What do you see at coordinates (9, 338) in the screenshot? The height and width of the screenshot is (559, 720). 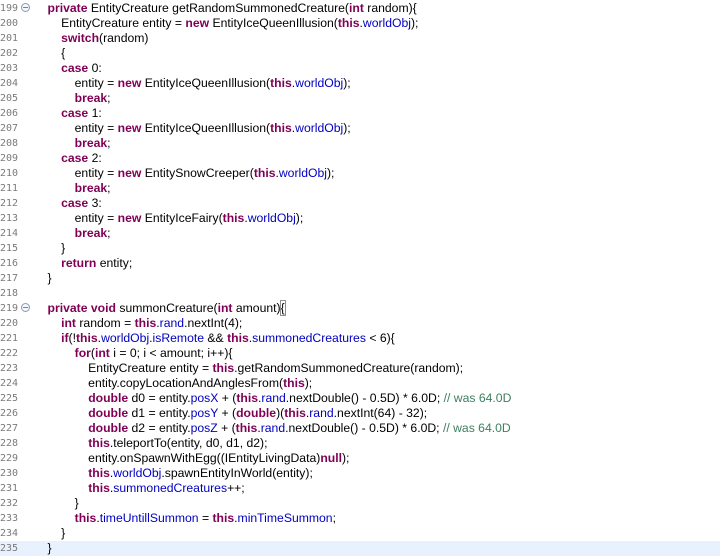 I see `line-number: 221` at bounding box center [9, 338].